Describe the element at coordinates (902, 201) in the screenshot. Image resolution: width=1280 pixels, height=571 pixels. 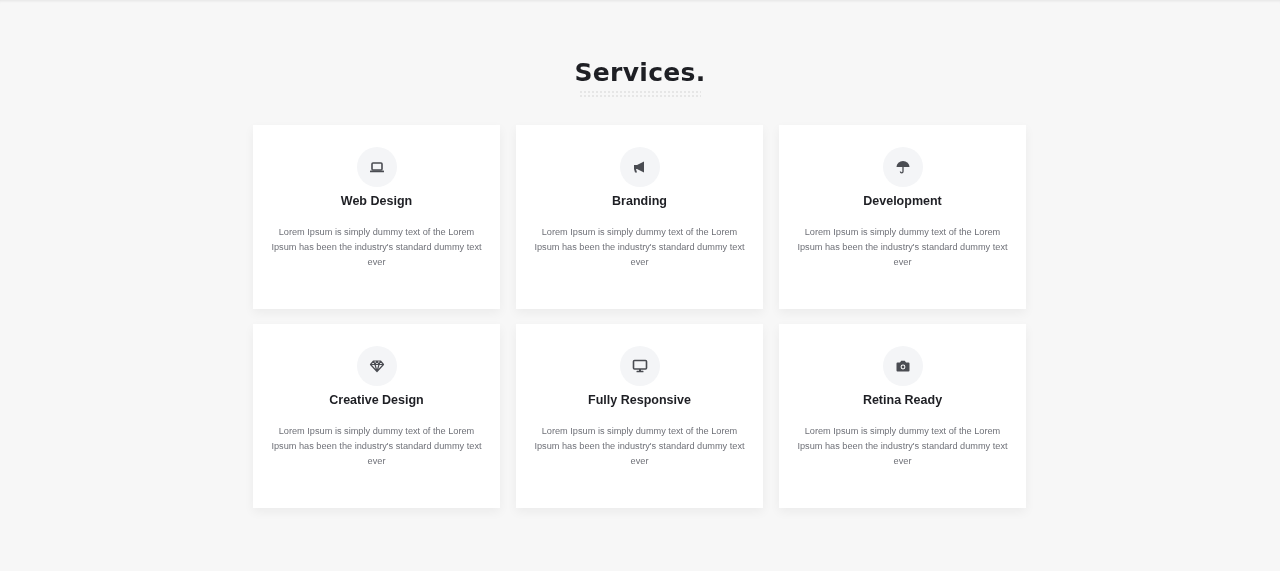
I see `service-title: Development` at that location.